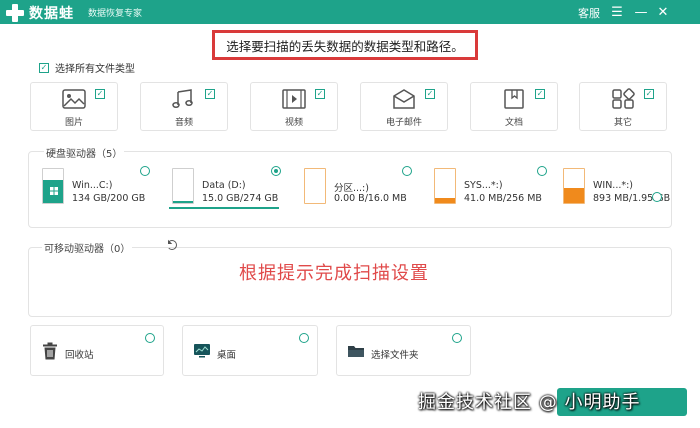  I want to click on location-recycle-bin: 回收站, so click(97, 350).